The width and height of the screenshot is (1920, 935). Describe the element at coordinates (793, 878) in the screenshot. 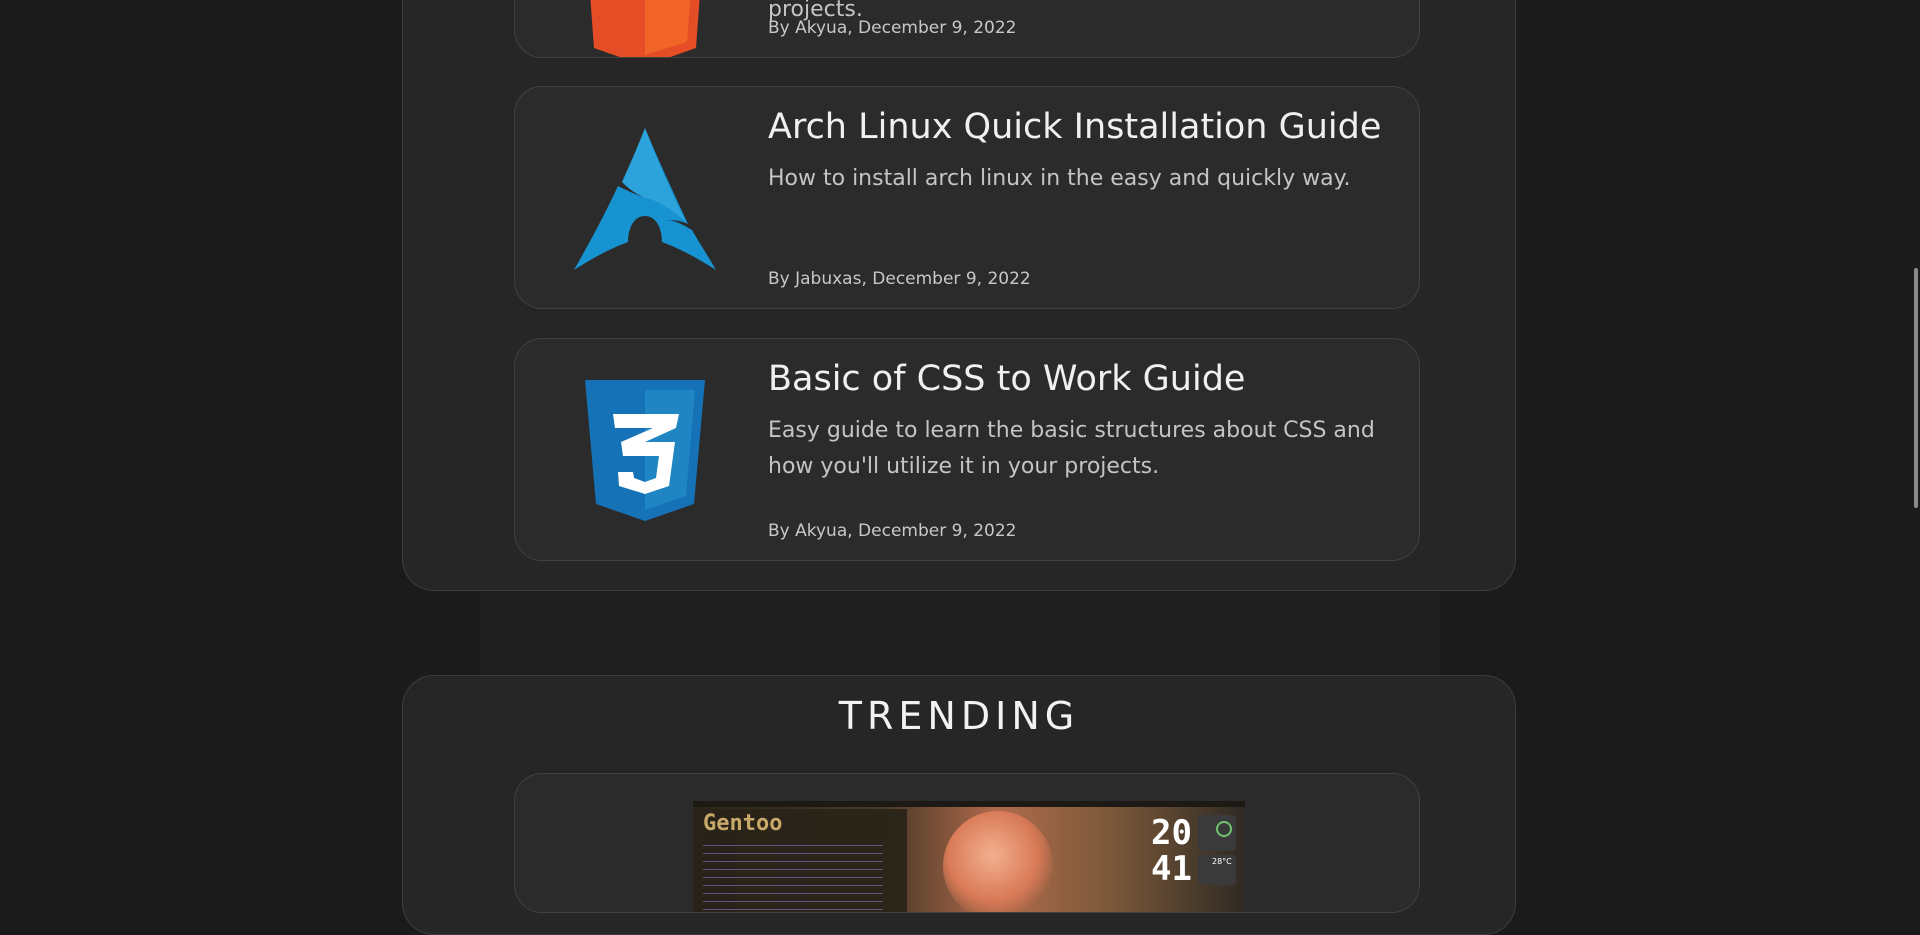

I see `terminal-lines` at that location.